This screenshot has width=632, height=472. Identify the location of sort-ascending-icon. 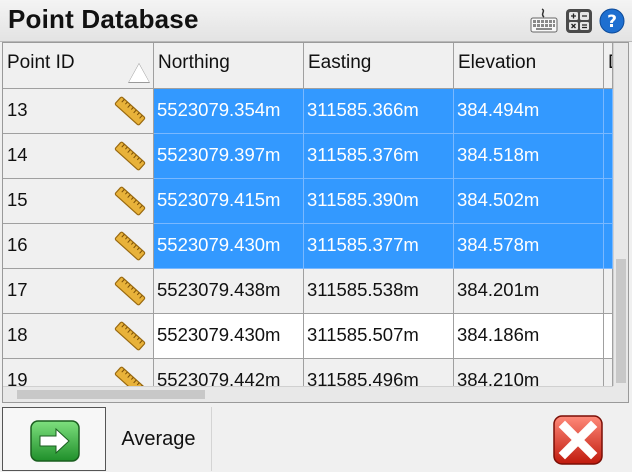
(139, 73).